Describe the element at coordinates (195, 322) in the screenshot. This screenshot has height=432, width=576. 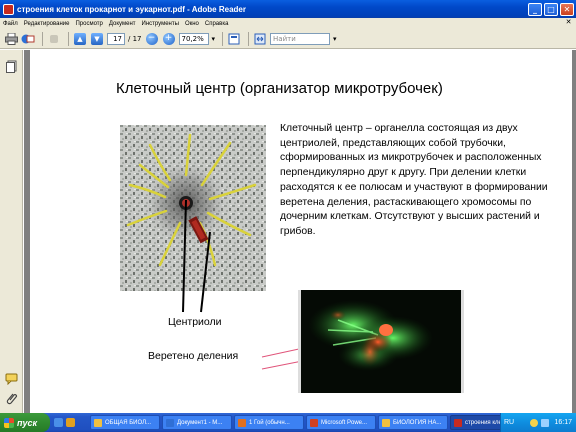
I see `centrioles-label: Центриоли` at that location.